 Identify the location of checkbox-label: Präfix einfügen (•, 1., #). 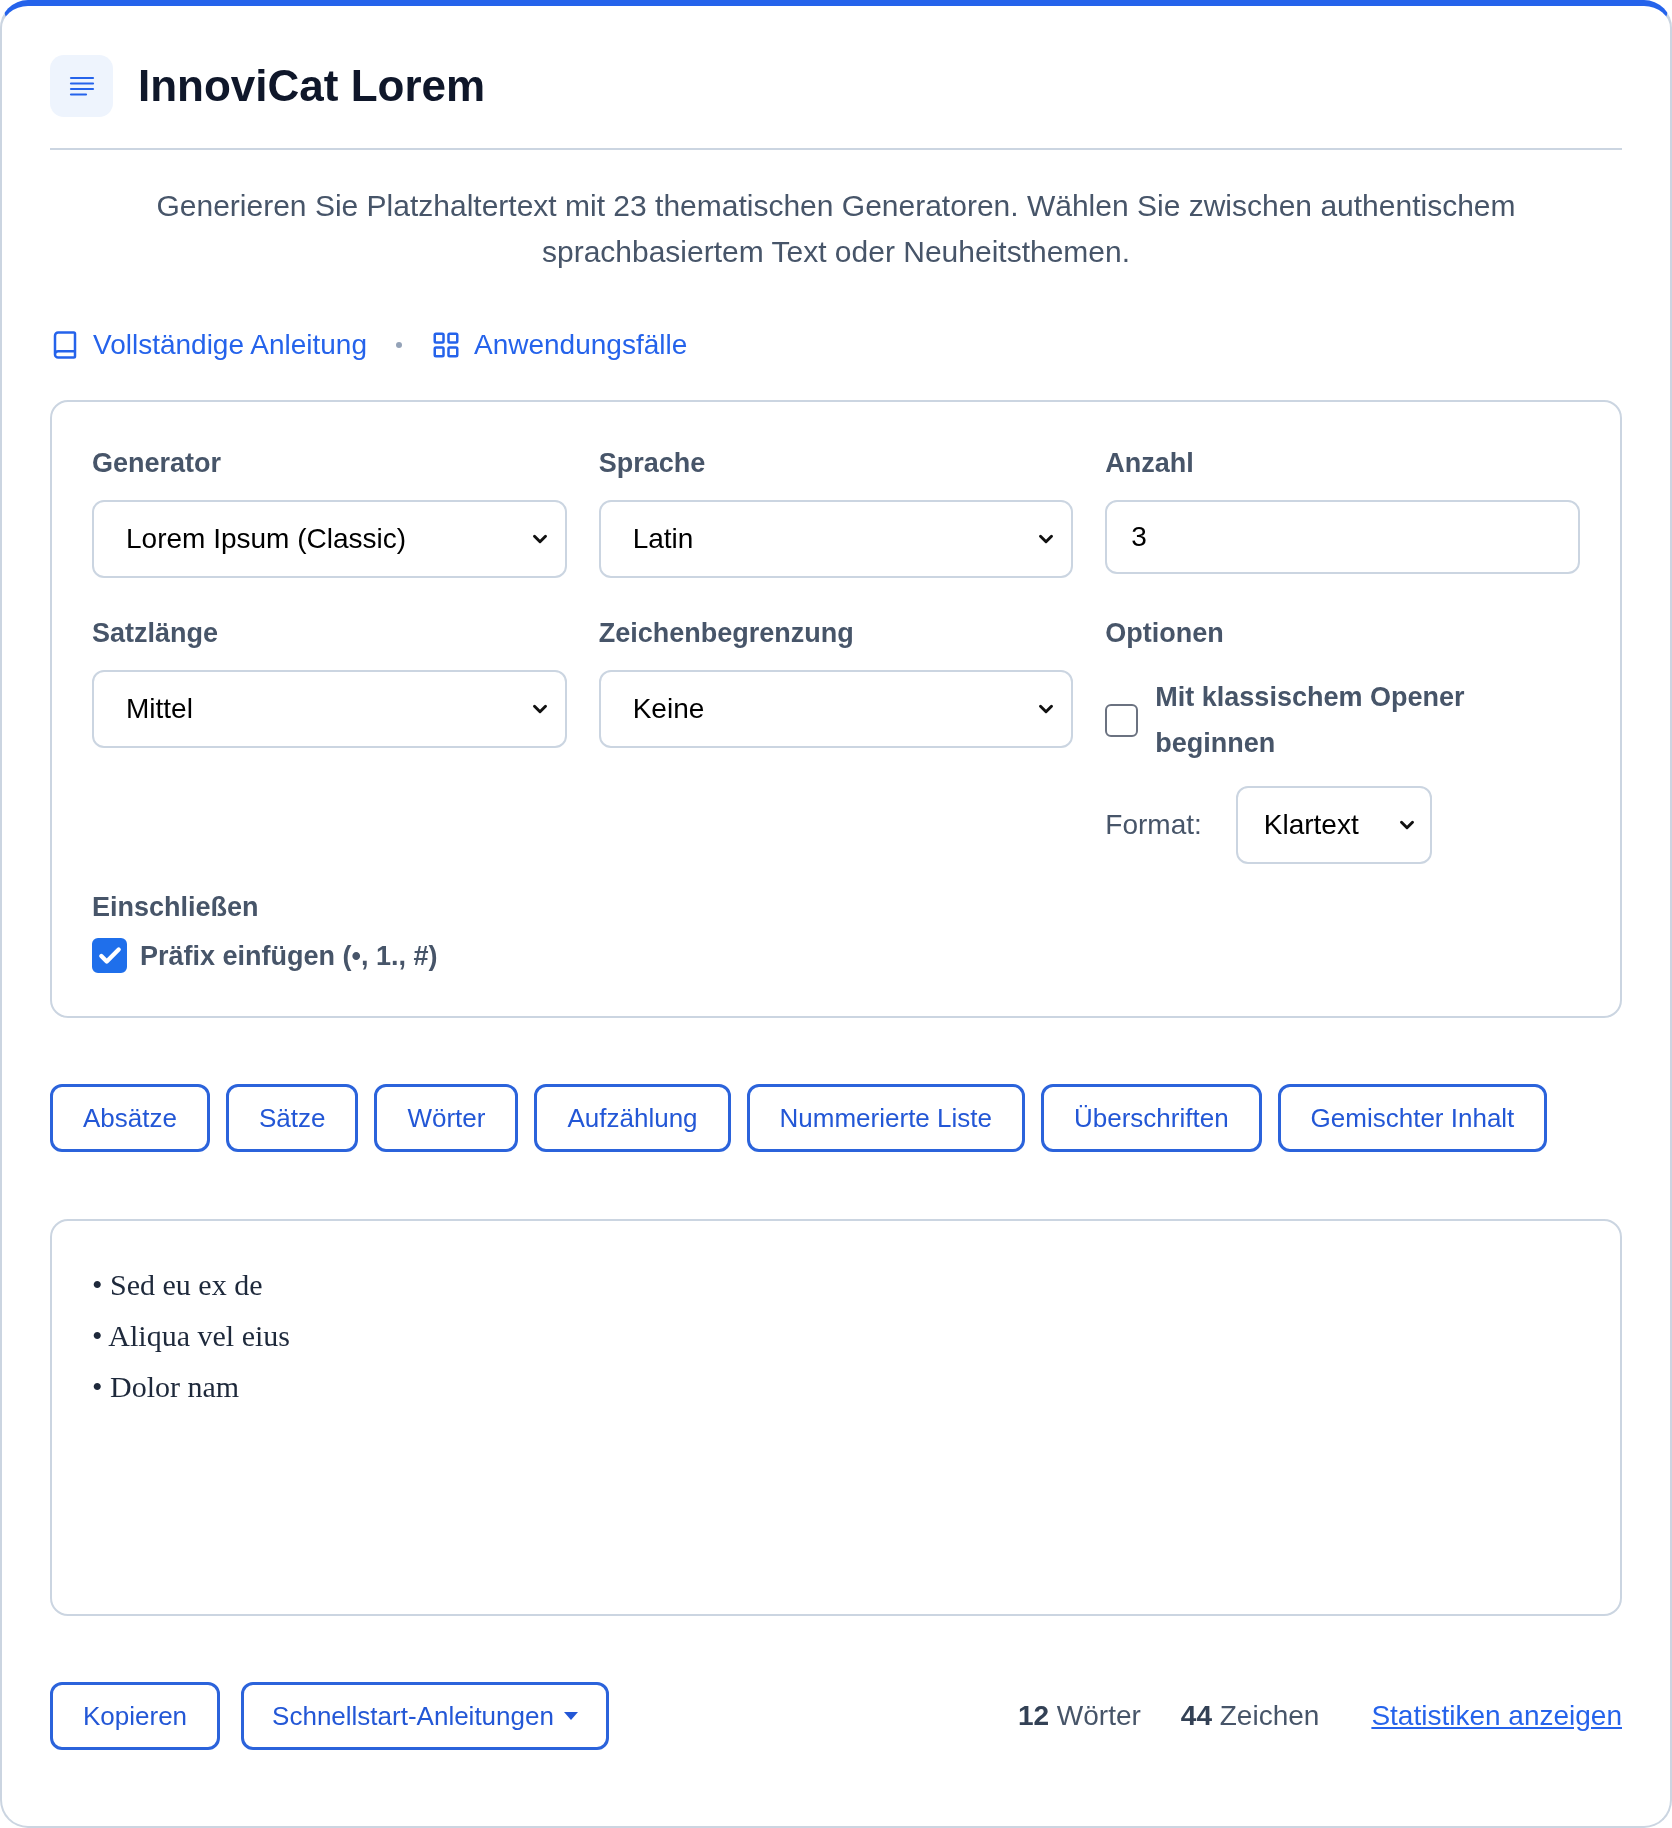
(289, 956).